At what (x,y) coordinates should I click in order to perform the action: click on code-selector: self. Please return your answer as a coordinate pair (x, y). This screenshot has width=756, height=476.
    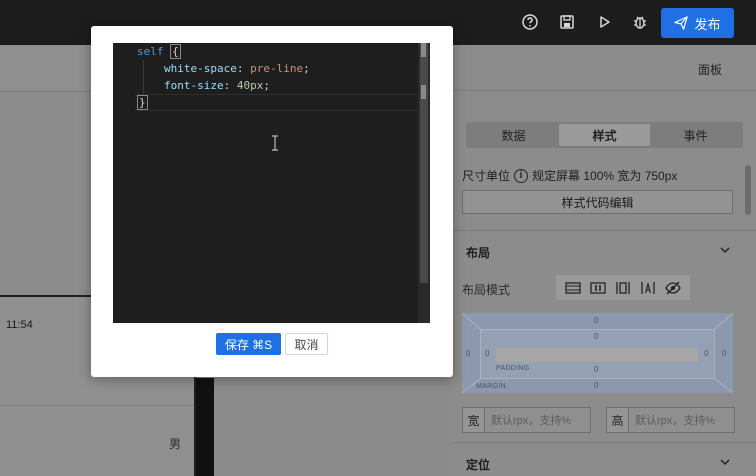
    Looking at the image, I should click on (150, 51).